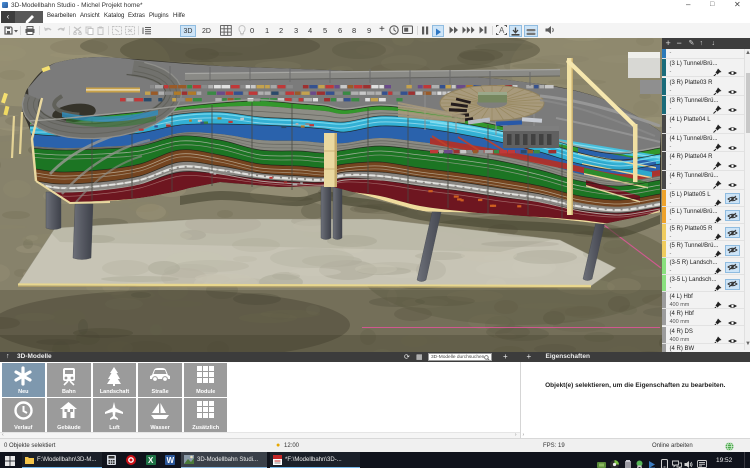 This screenshot has width=750, height=468. I want to click on svg-text: W, so click(171, 460).